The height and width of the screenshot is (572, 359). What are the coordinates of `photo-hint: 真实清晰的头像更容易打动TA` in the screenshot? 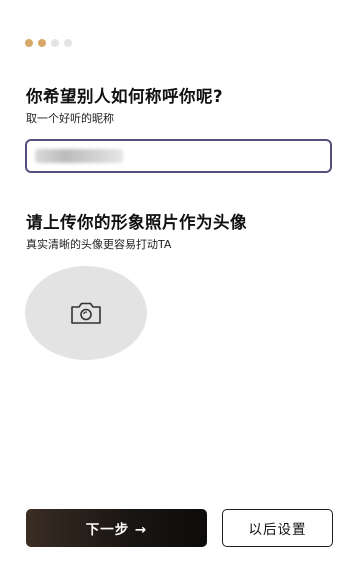 It's located at (99, 244).